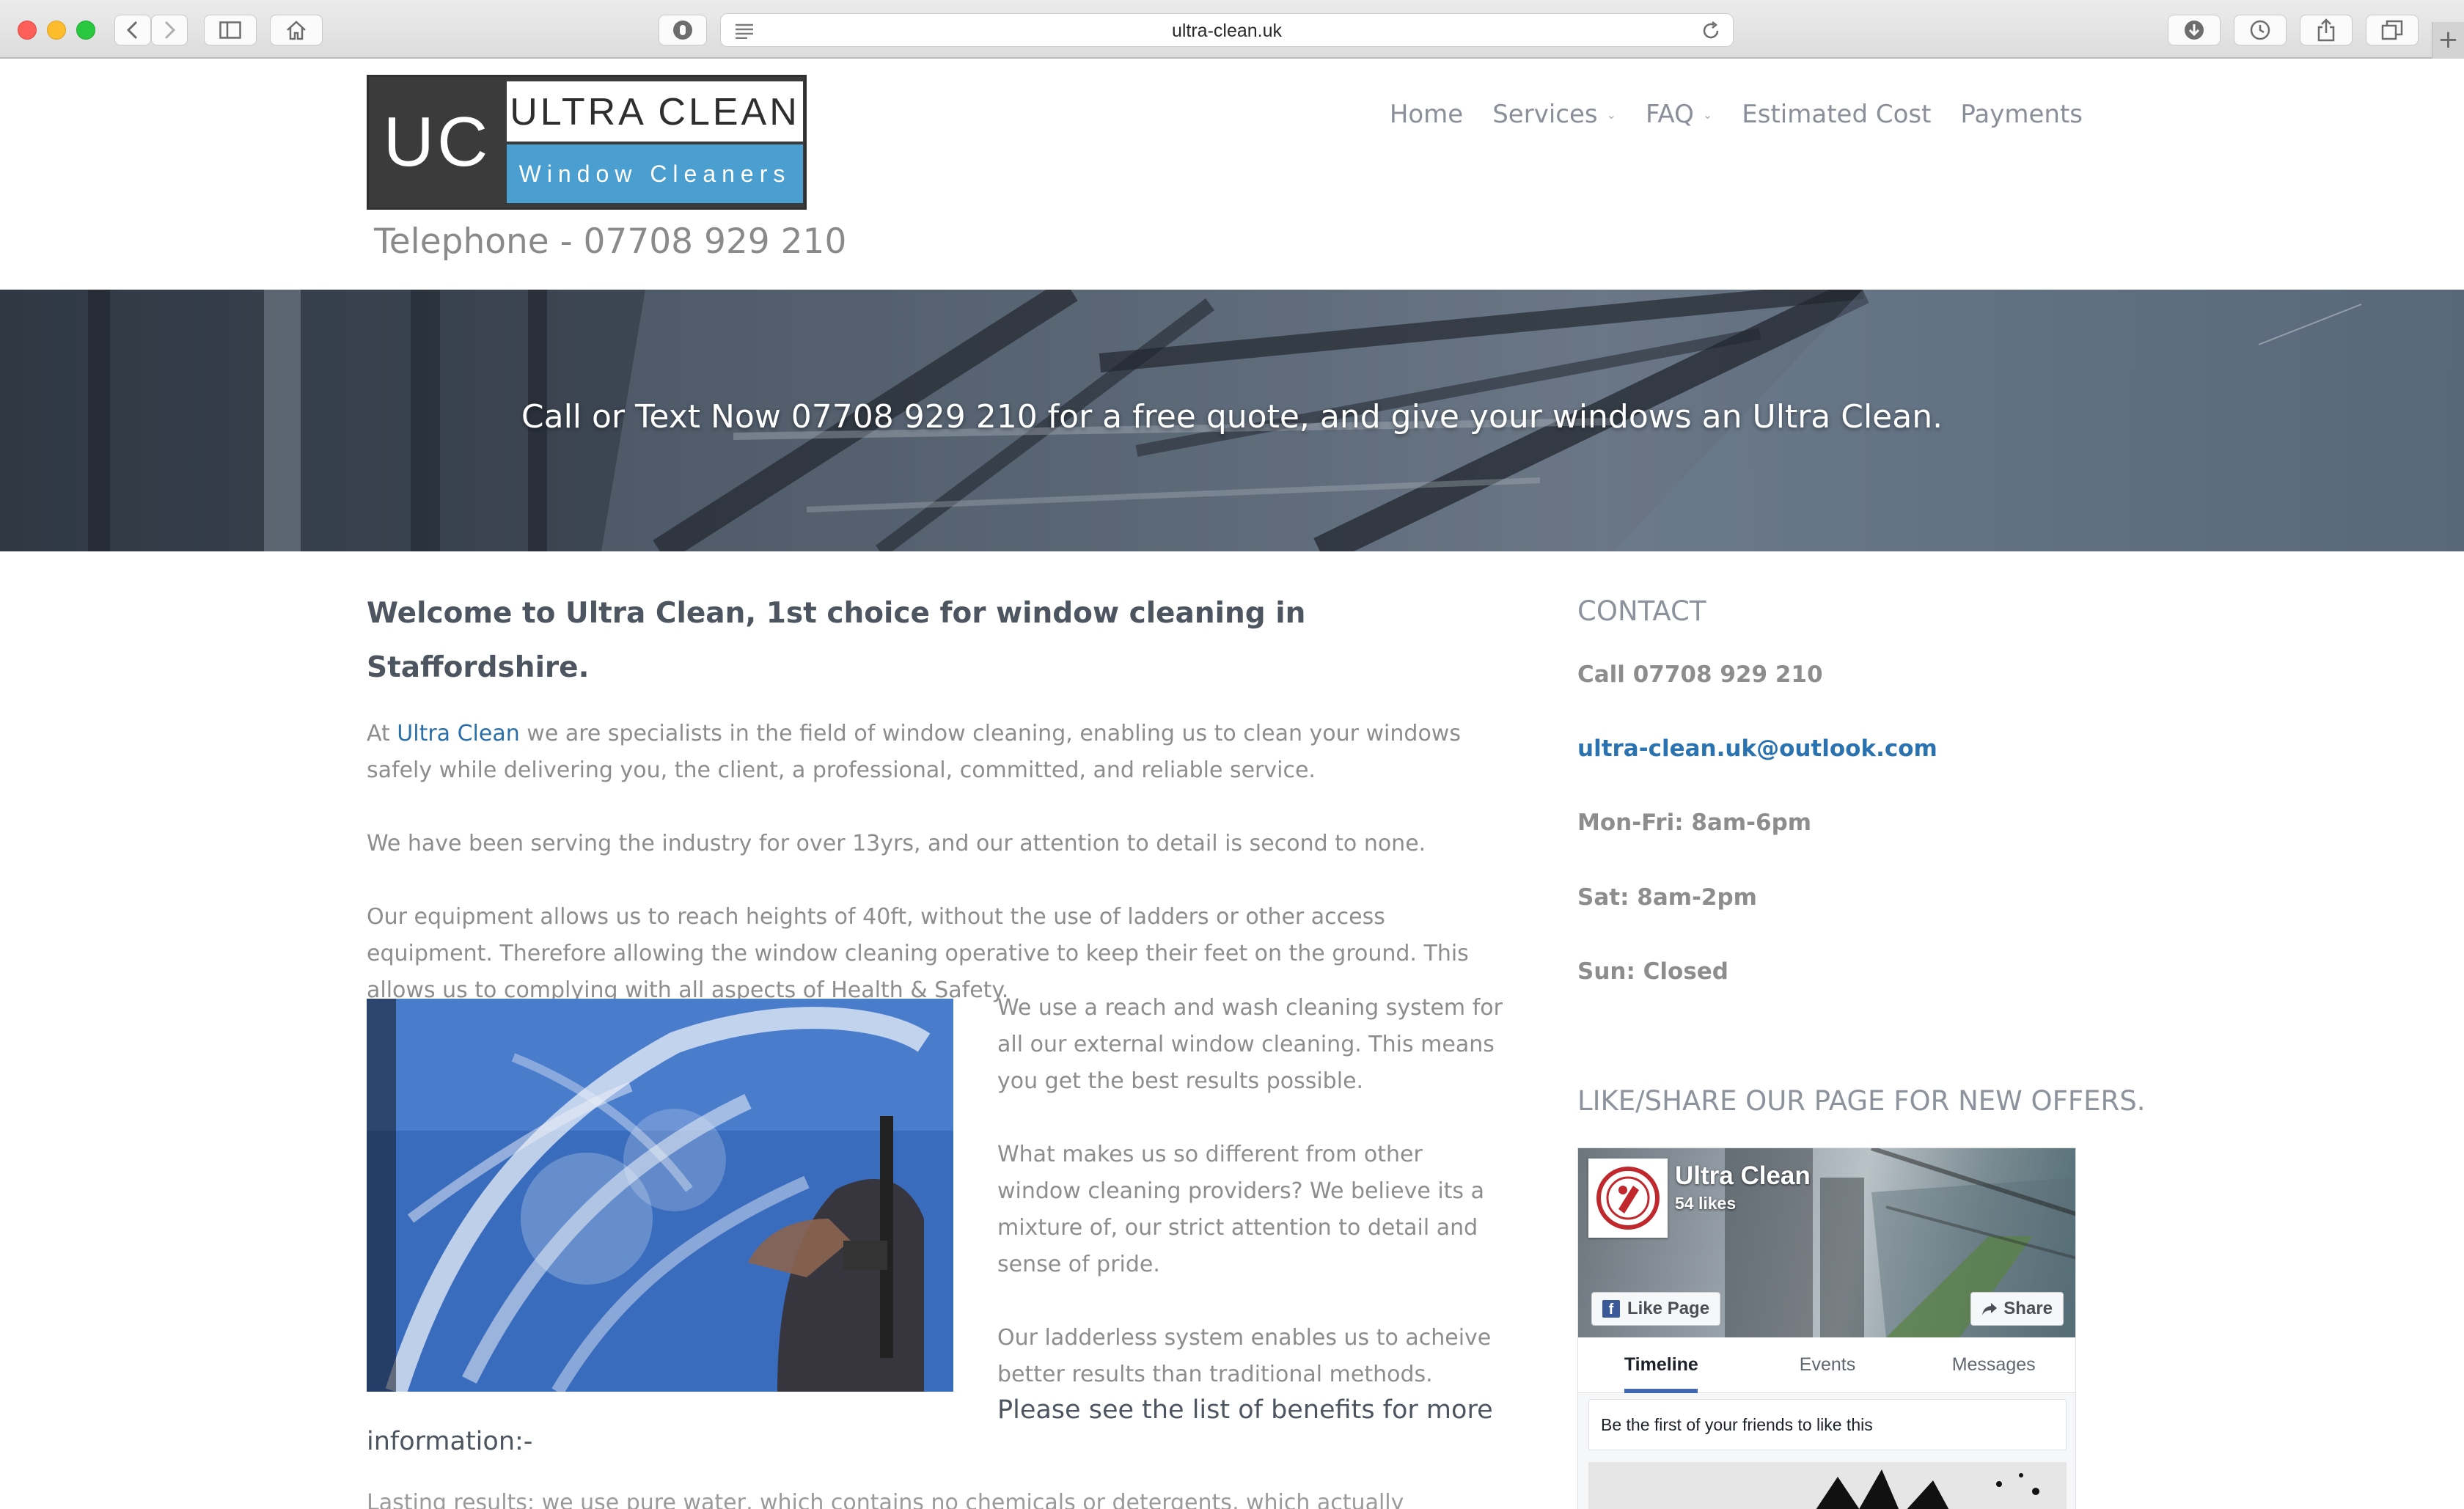  What do you see at coordinates (1757, 749) in the screenshot?
I see `contact-email-link: ultra-clean.uk@outlook.com` at bounding box center [1757, 749].